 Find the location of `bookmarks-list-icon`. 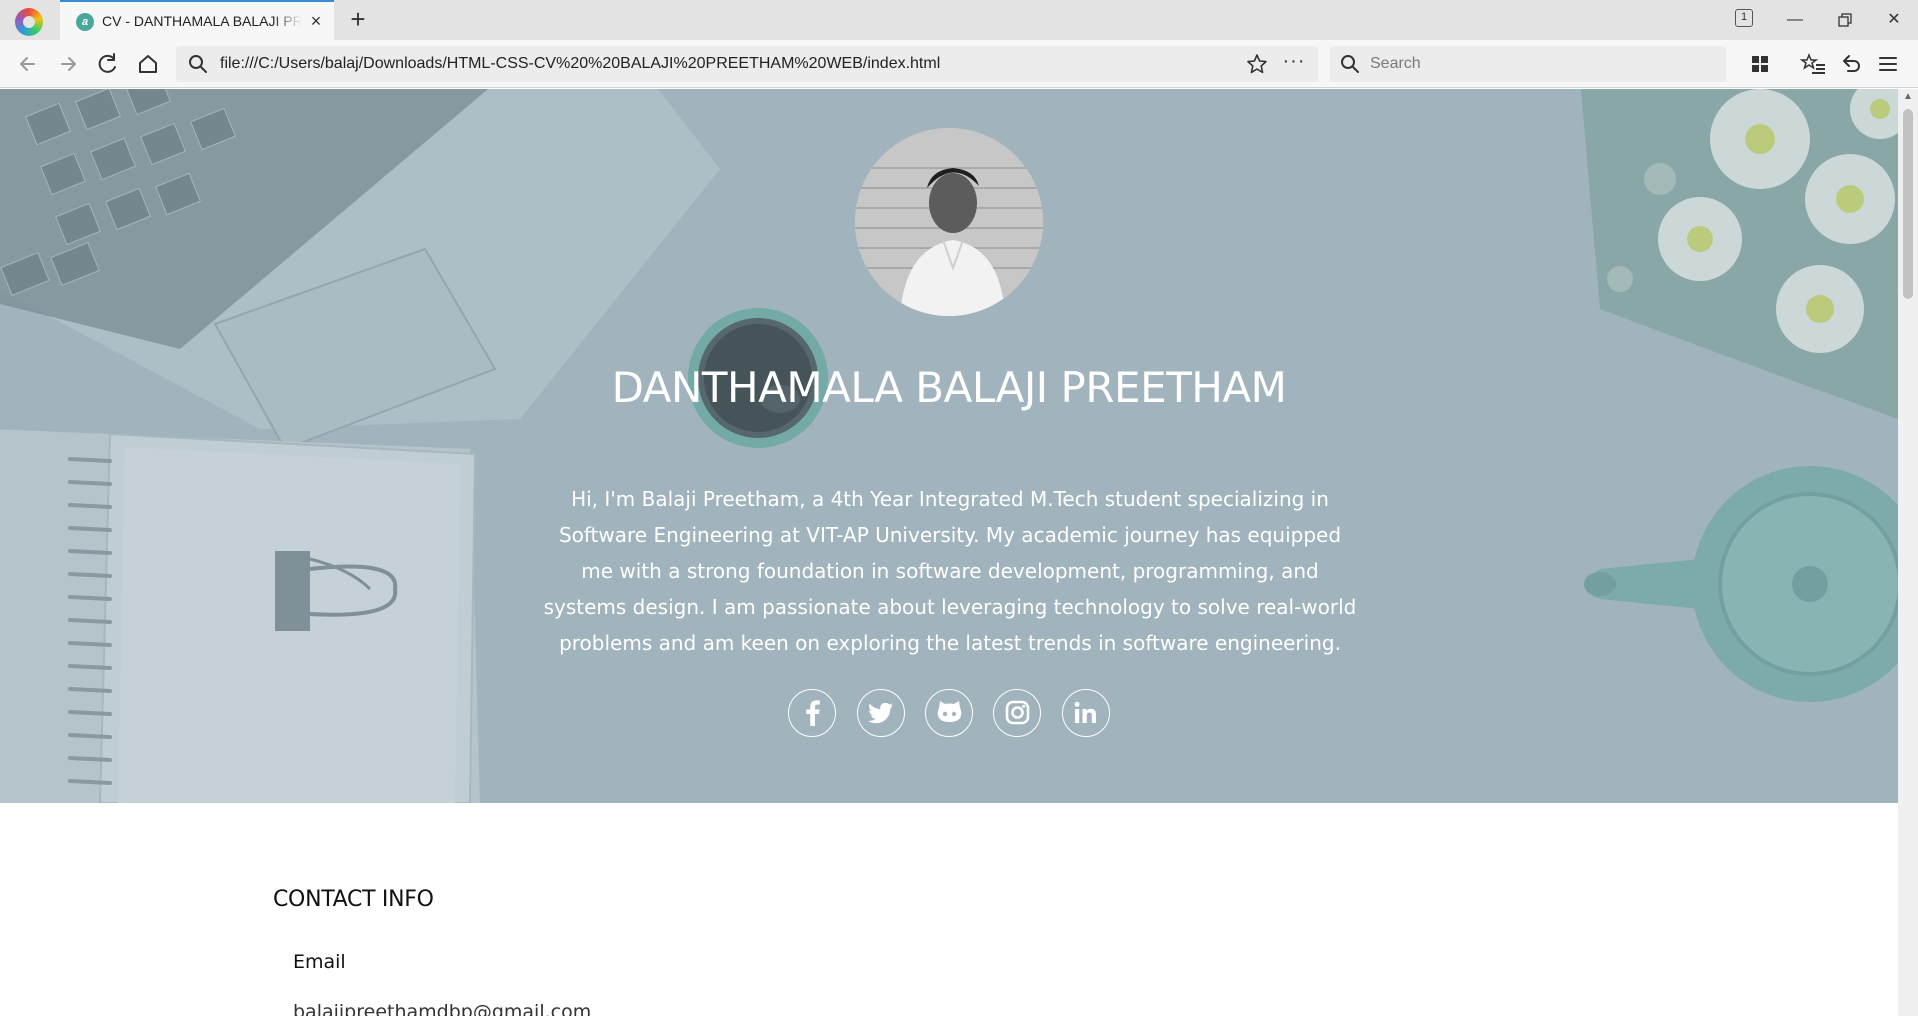

bookmarks-list-icon is located at coordinates (1813, 64).